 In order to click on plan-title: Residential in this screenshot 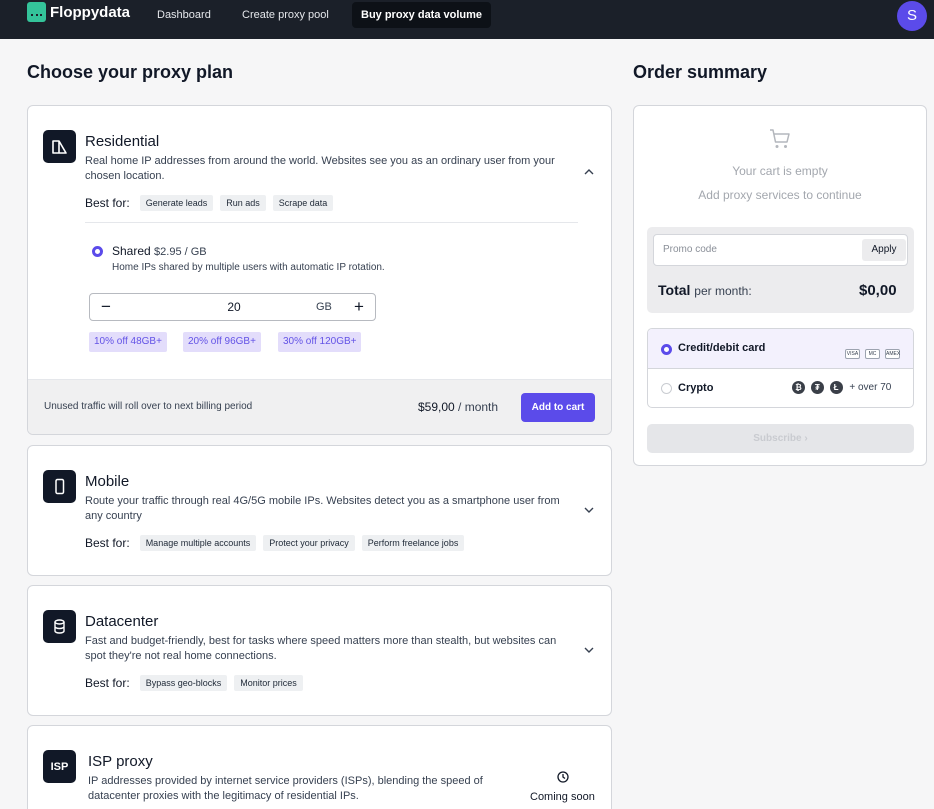, I will do `click(122, 141)`.